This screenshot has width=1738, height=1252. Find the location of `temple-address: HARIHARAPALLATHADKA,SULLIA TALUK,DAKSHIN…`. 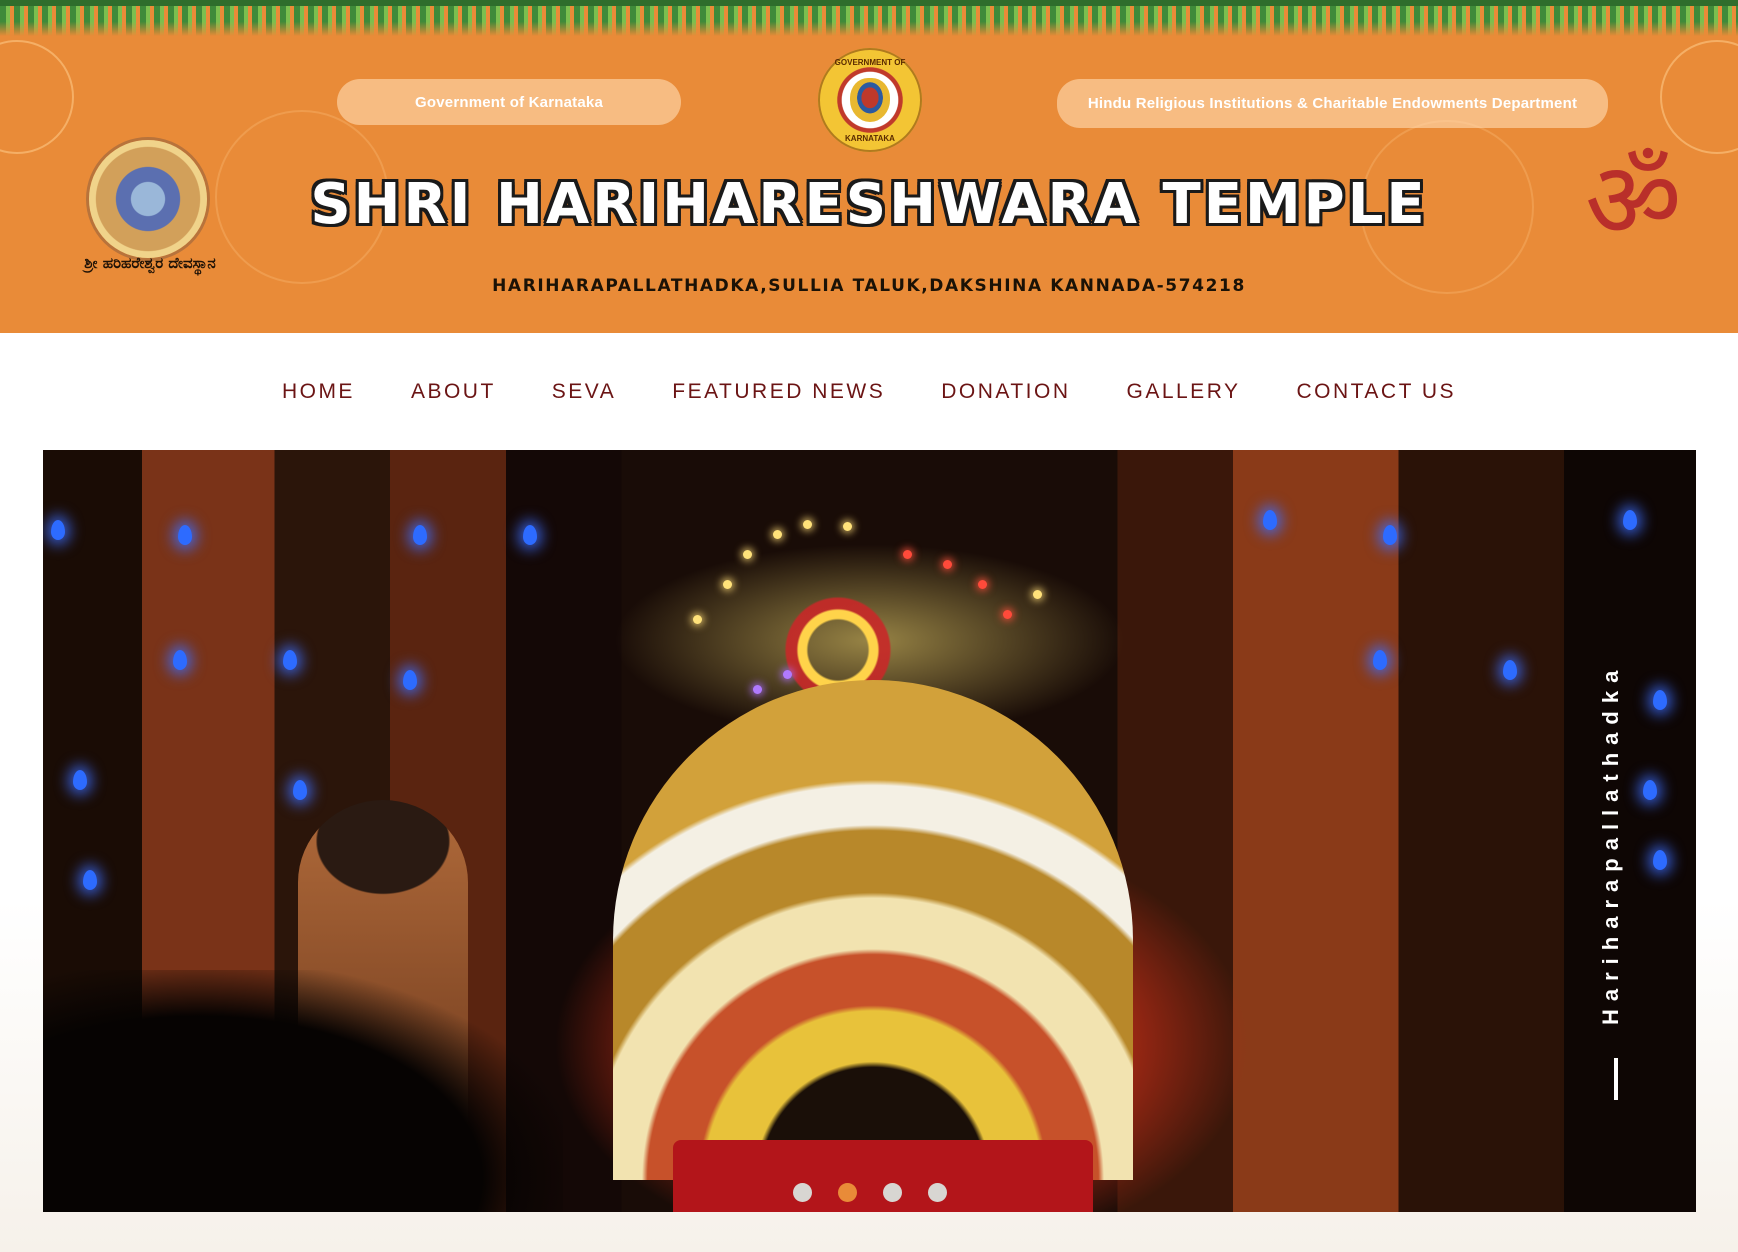

temple-address: HARIHARAPALLATHADKA,SULLIA TALUK,DAKSHIN… is located at coordinates (869, 286).